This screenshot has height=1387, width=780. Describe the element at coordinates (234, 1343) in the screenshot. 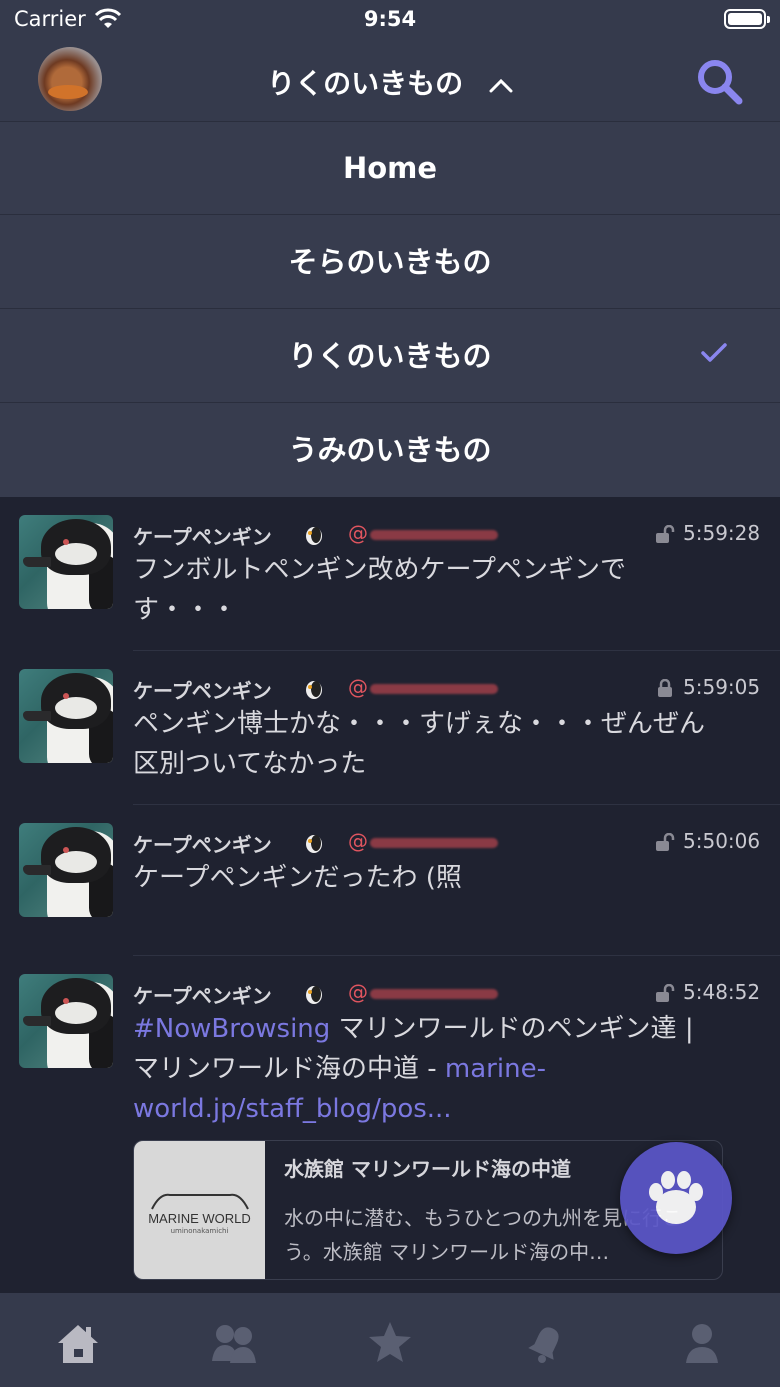

I see `people-icon` at that location.